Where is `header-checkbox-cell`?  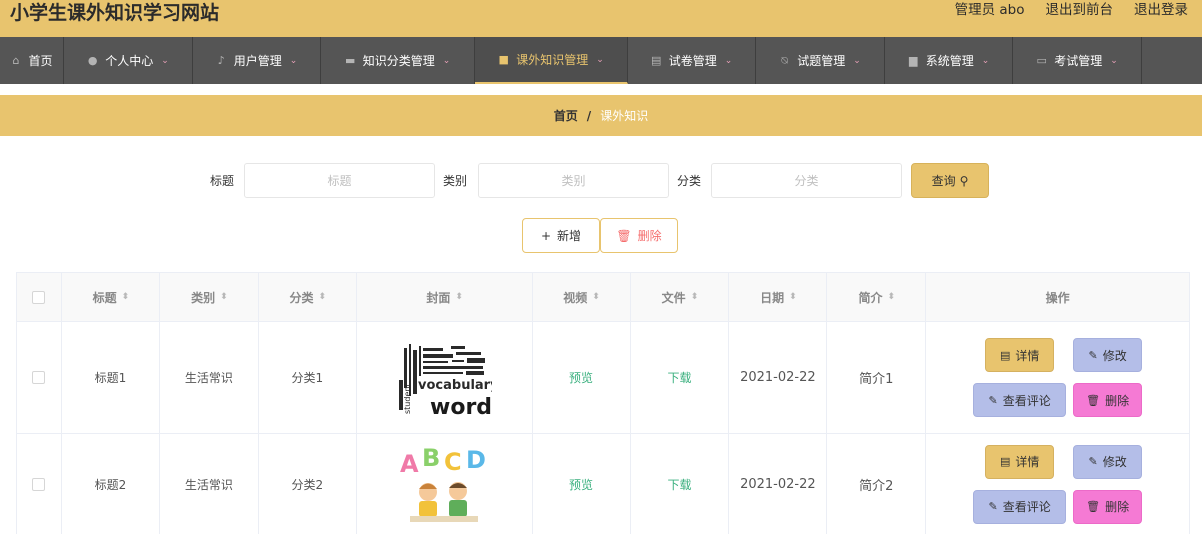 header-checkbox-cell is located at coordinates (39, 297).